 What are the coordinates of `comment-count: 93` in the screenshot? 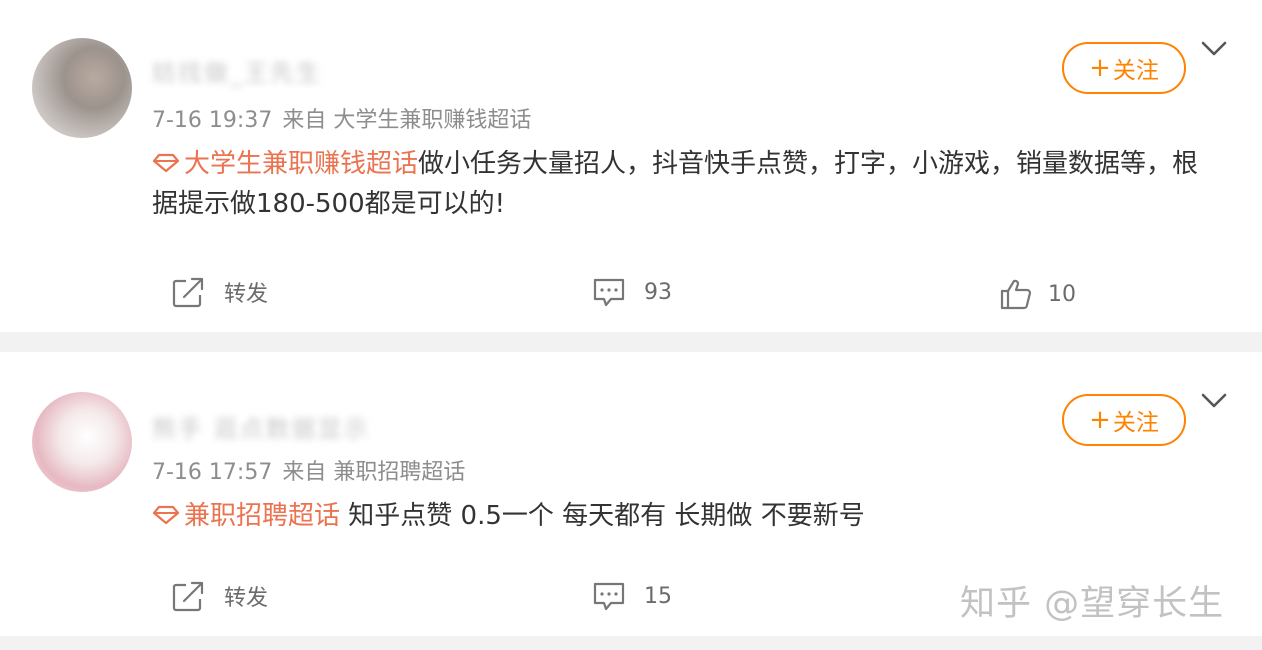 It's located at (658, 292).